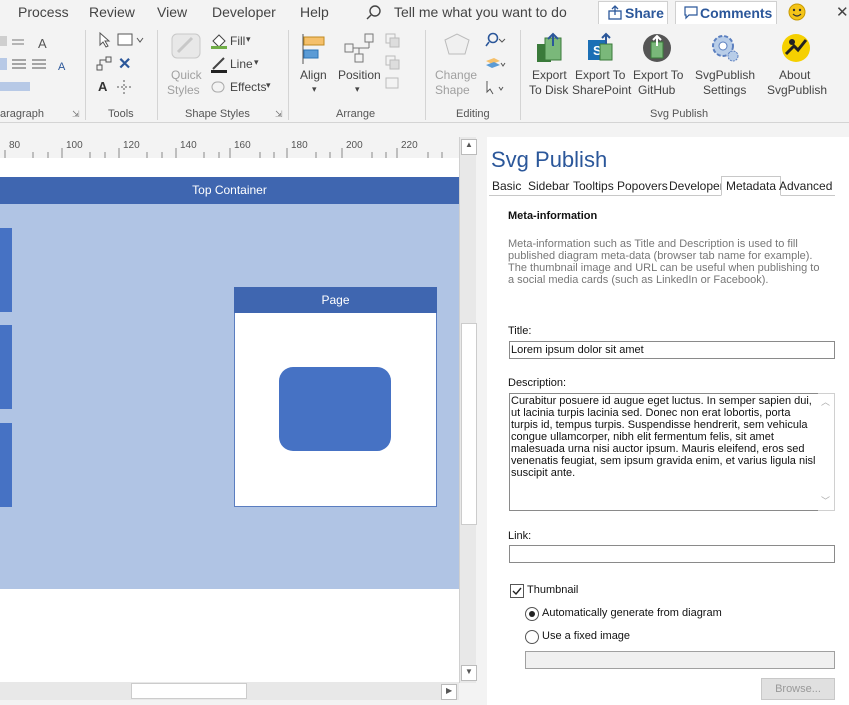  Describe the element at coordinates (452, 90) in the screenshot. I see `change-shape-label-2: Shape` at that location.